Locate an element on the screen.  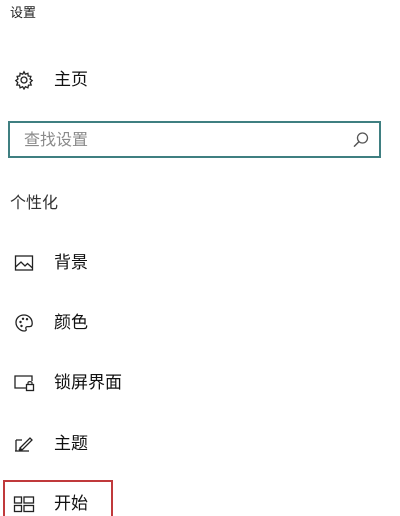
gear-icon is located at coordinates (24, 80).